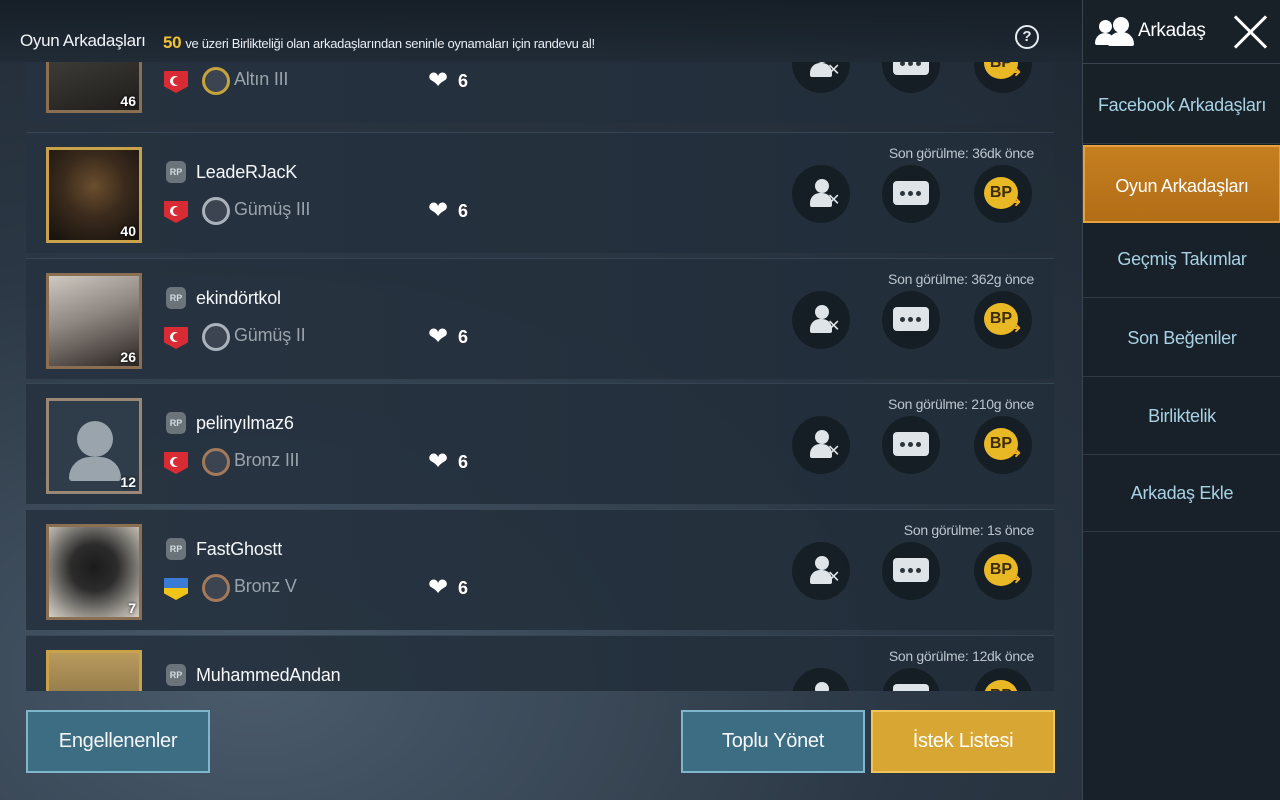 The width and height of the screenshot is (1280, 800). Describe the element at coordinates (1181, 416) in the screenshot. I see `sidebar-item-intimacy: Birliktelik` at that location.